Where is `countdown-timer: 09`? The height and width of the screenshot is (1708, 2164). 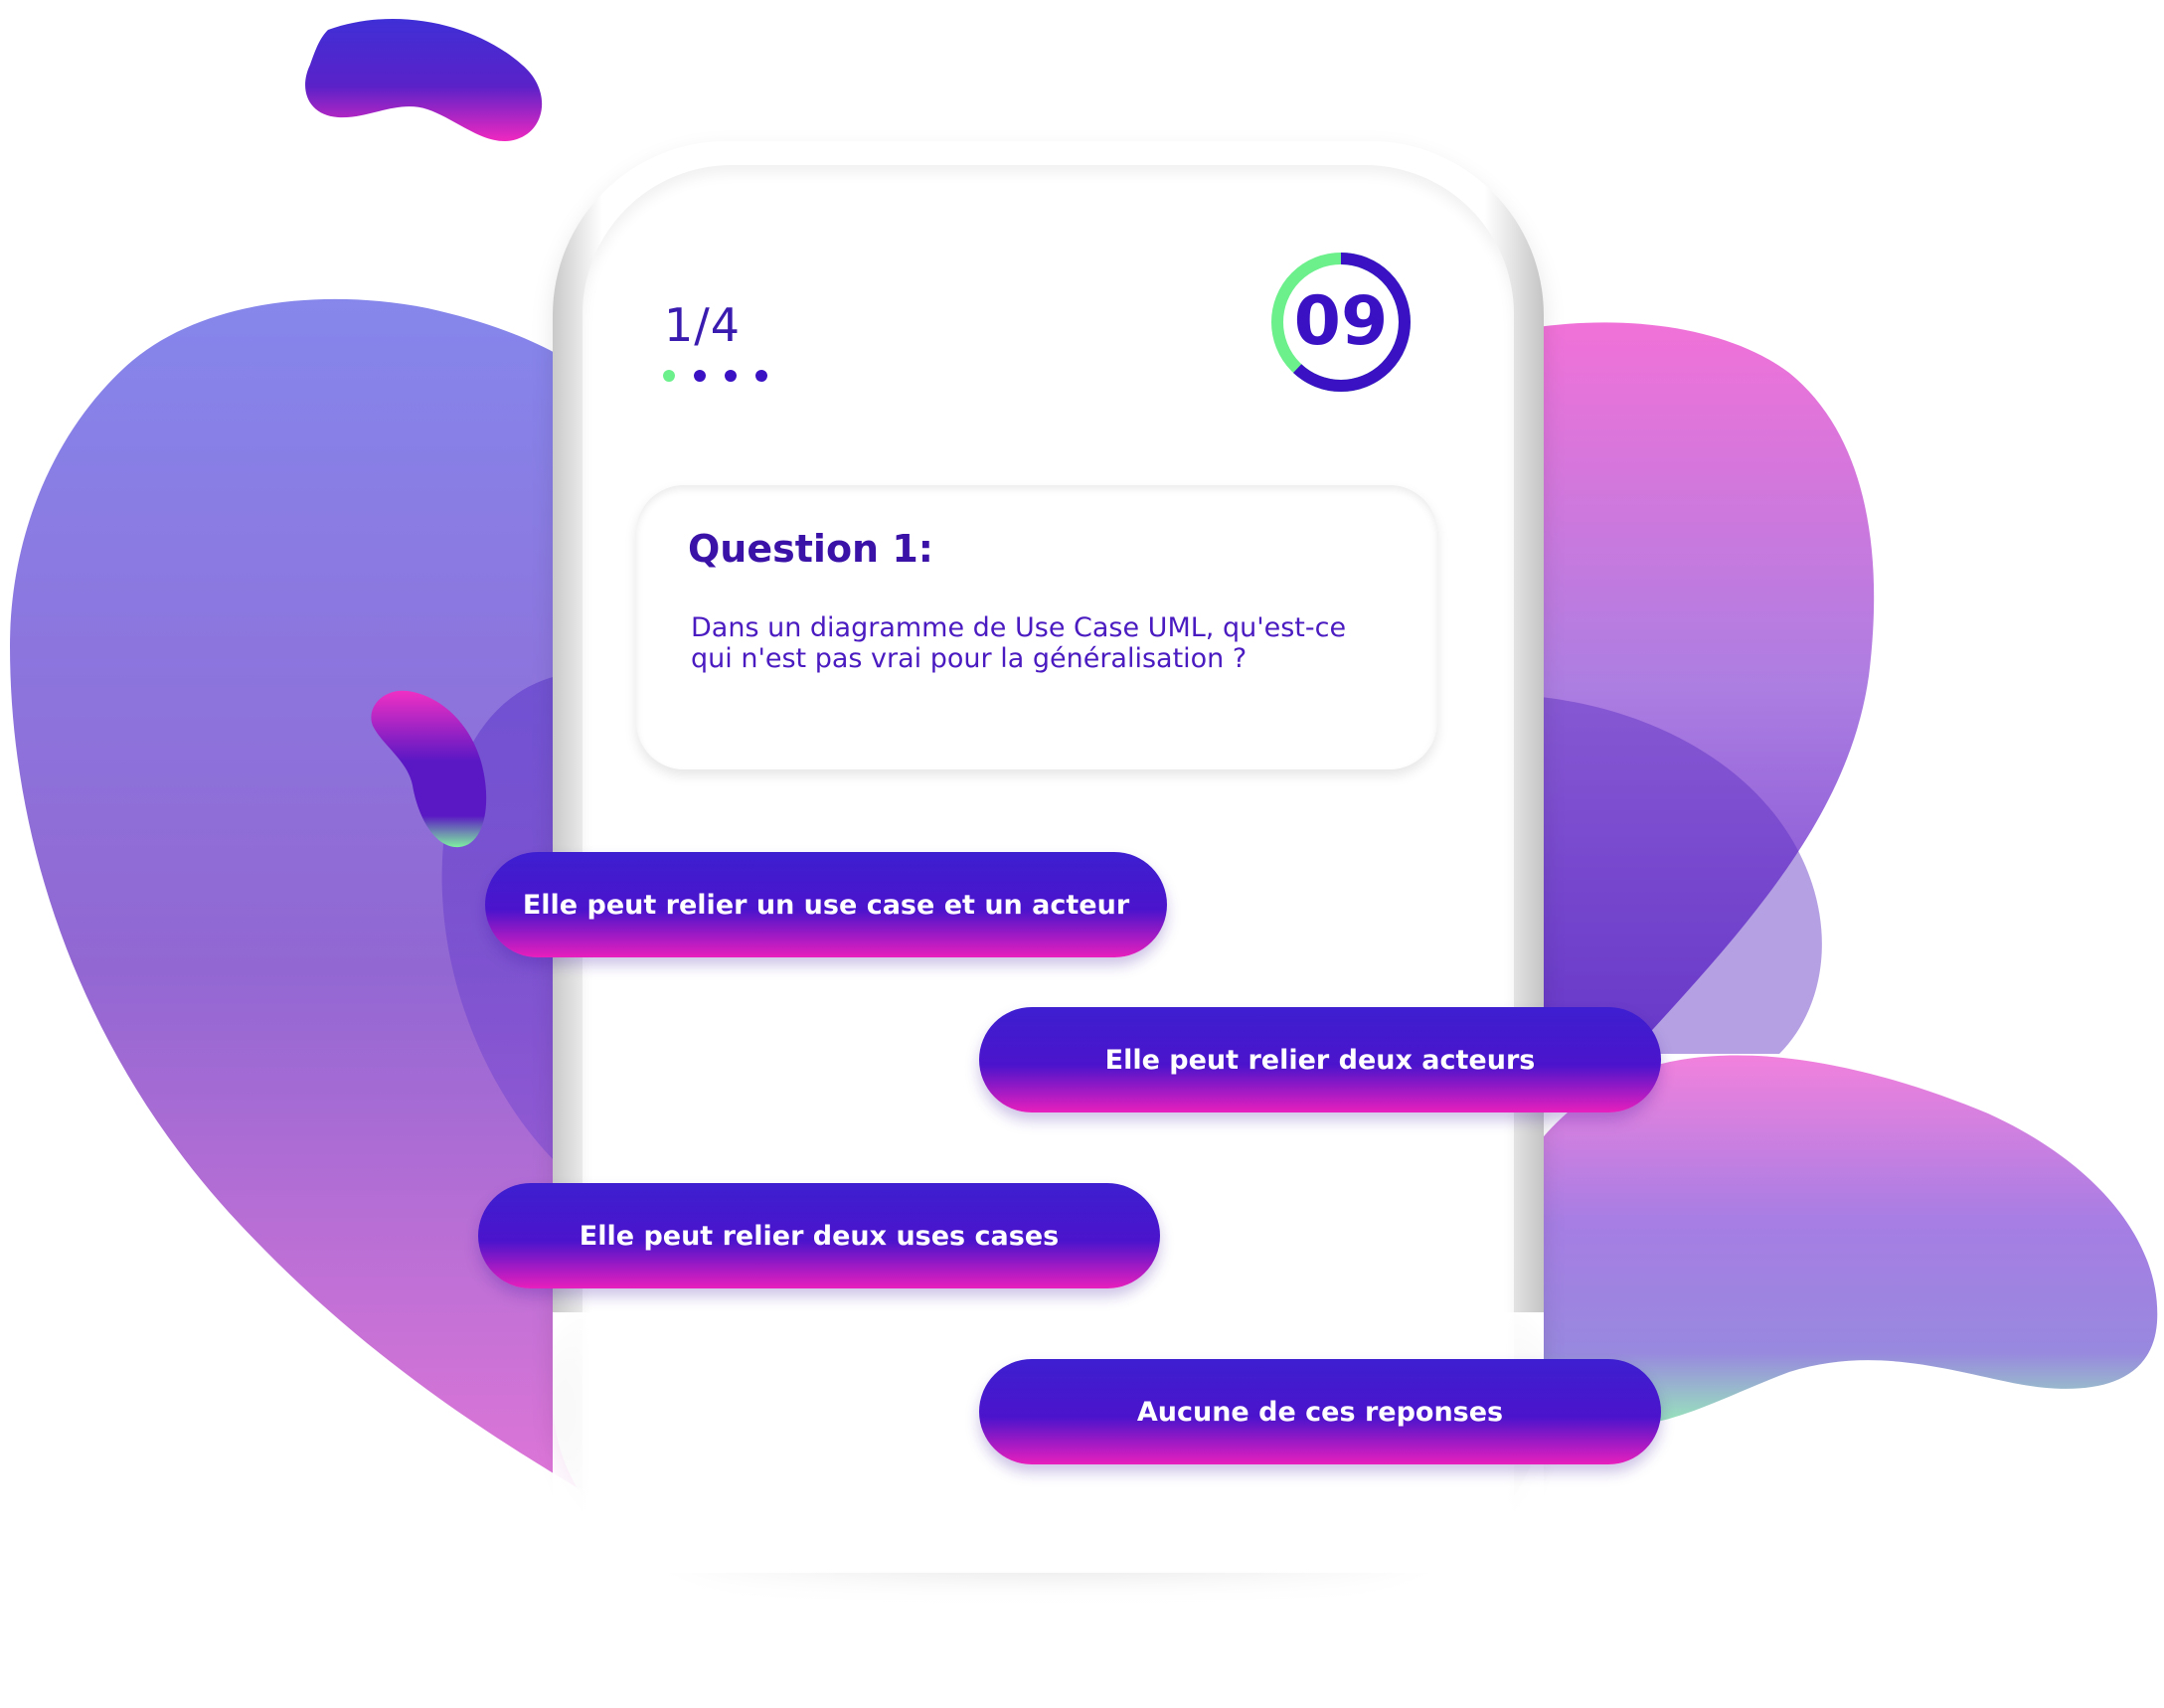
countdown-timer: 09 is located at coordinates (1341, 322).